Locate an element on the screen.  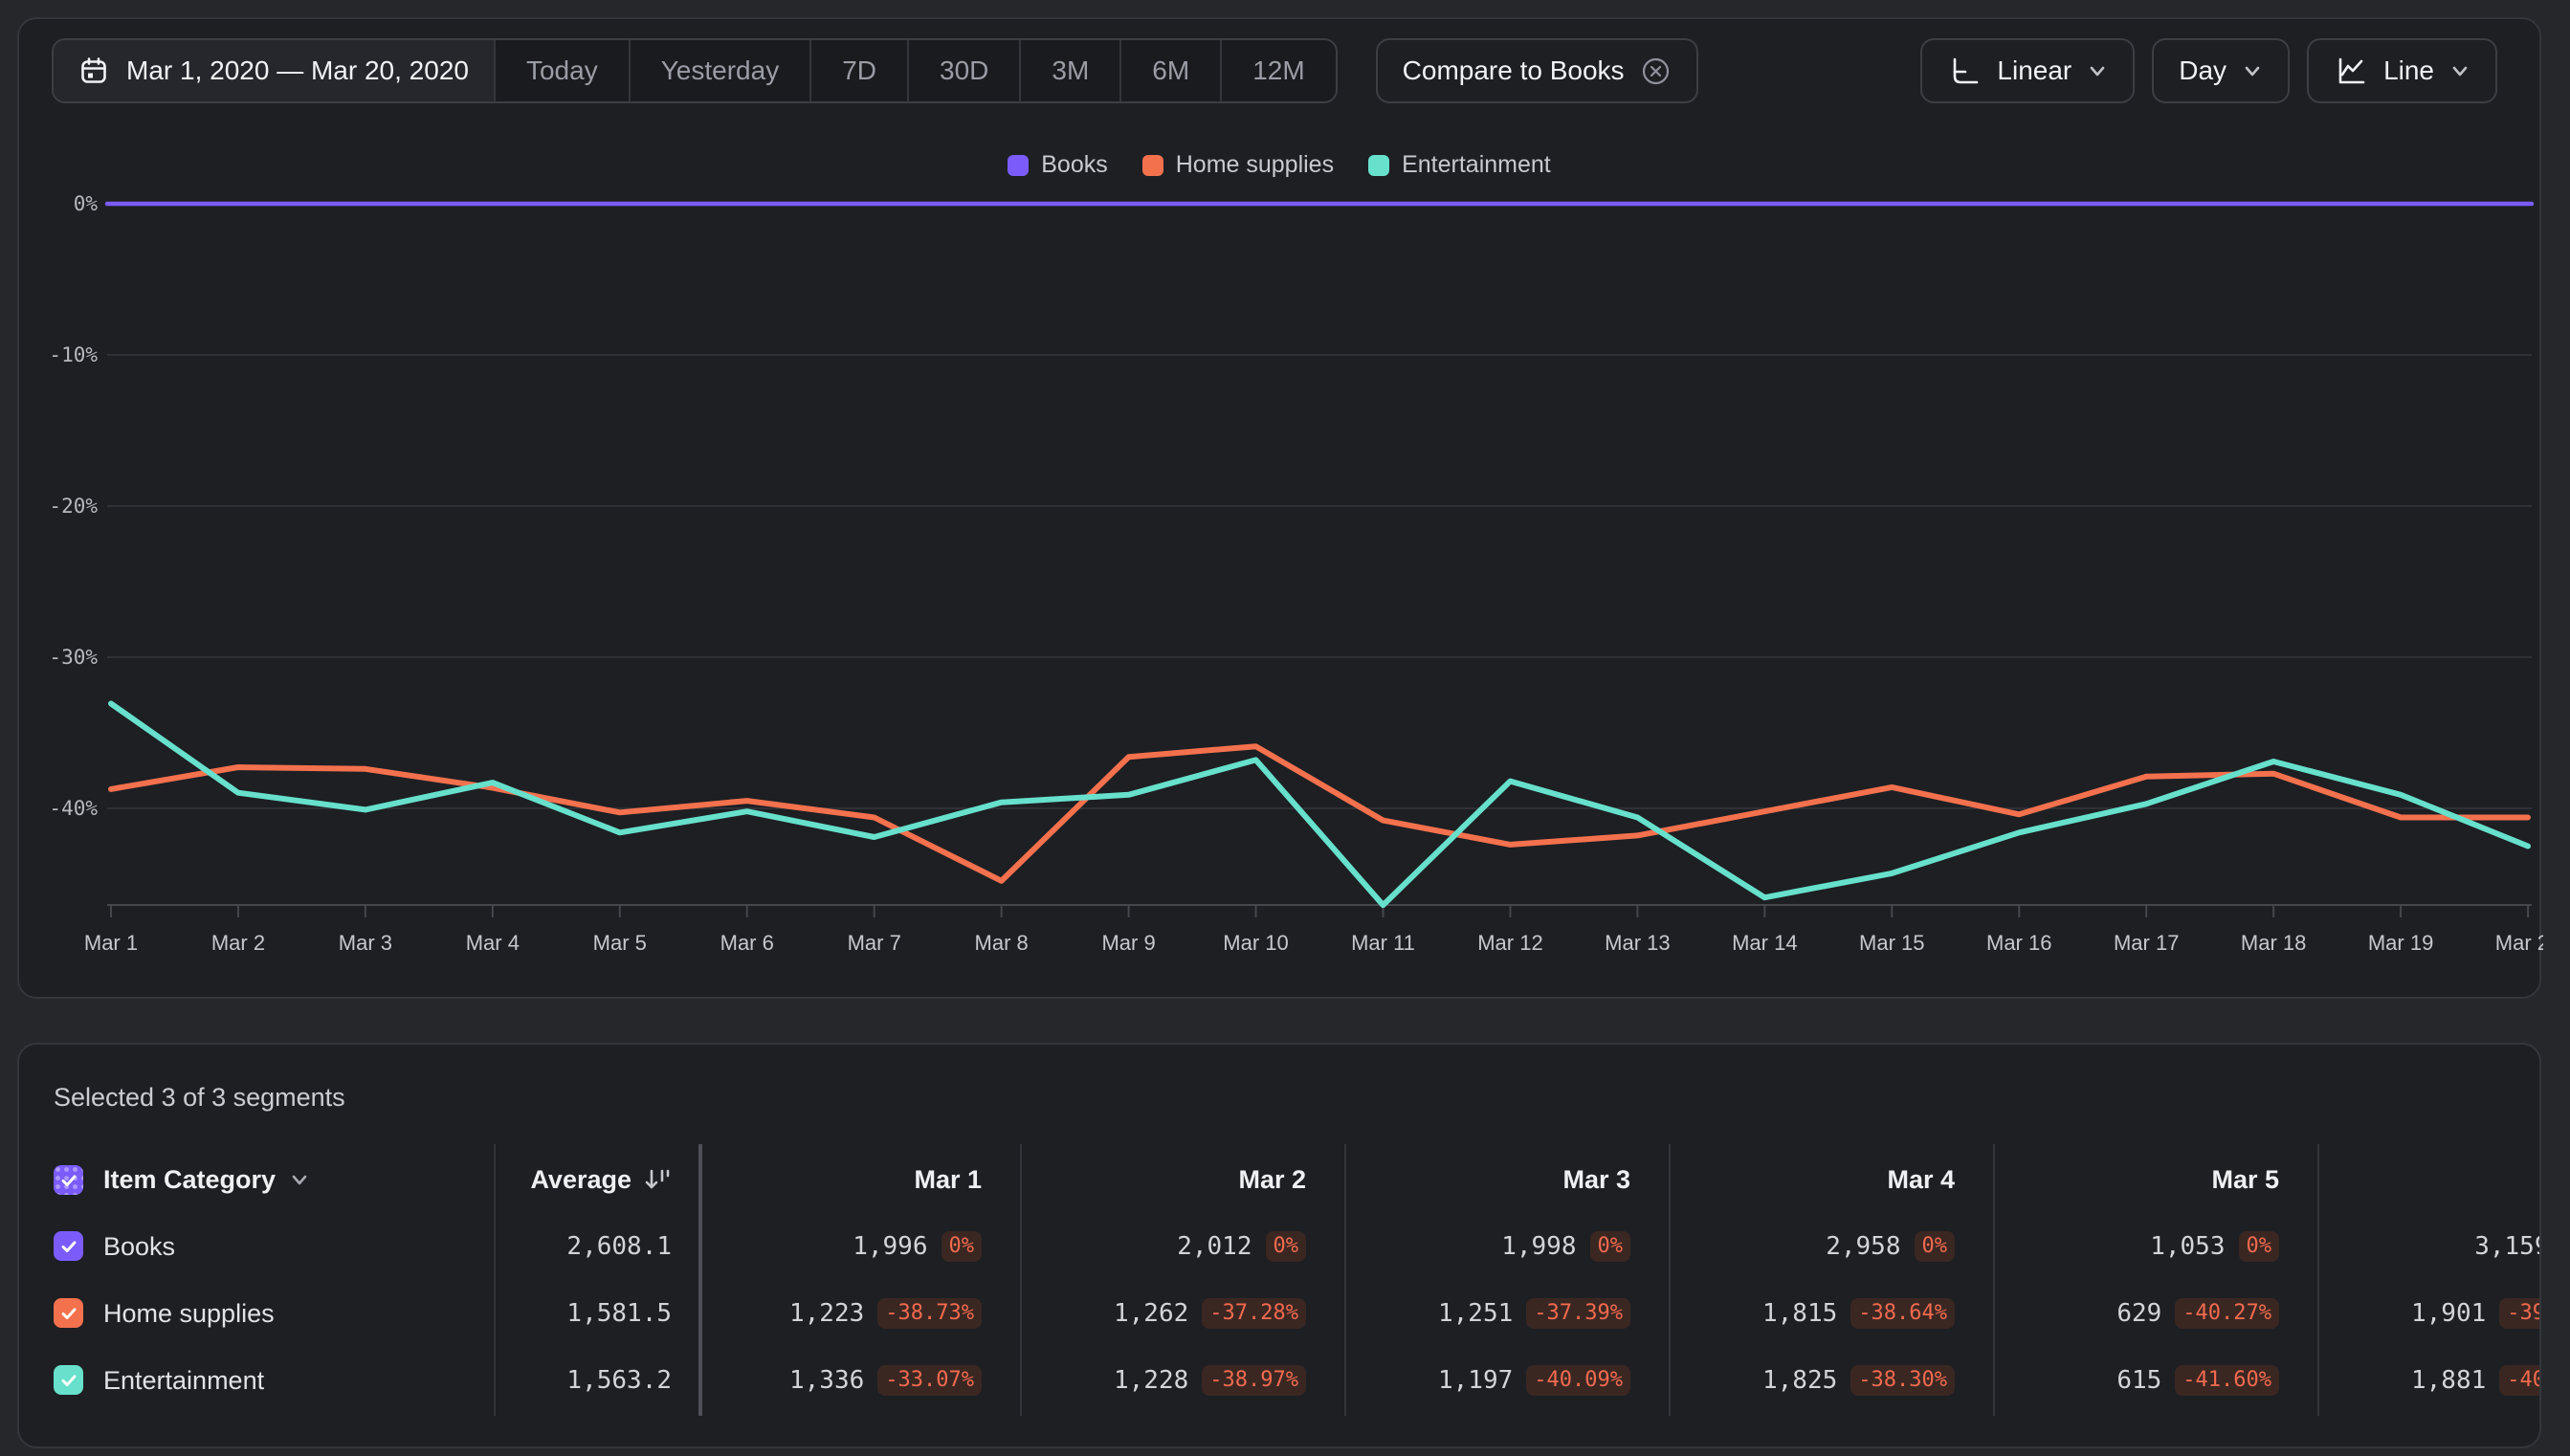
day-cell: 1,996 0% is located at coordinates (819, 1247).